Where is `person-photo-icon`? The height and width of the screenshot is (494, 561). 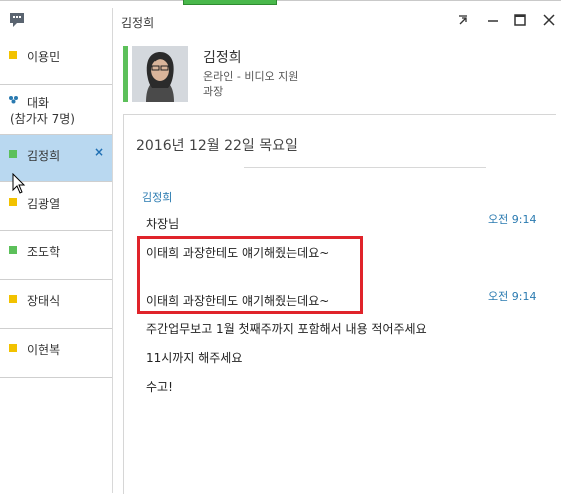 person-photo-icon is located at coordinates (160, 74).